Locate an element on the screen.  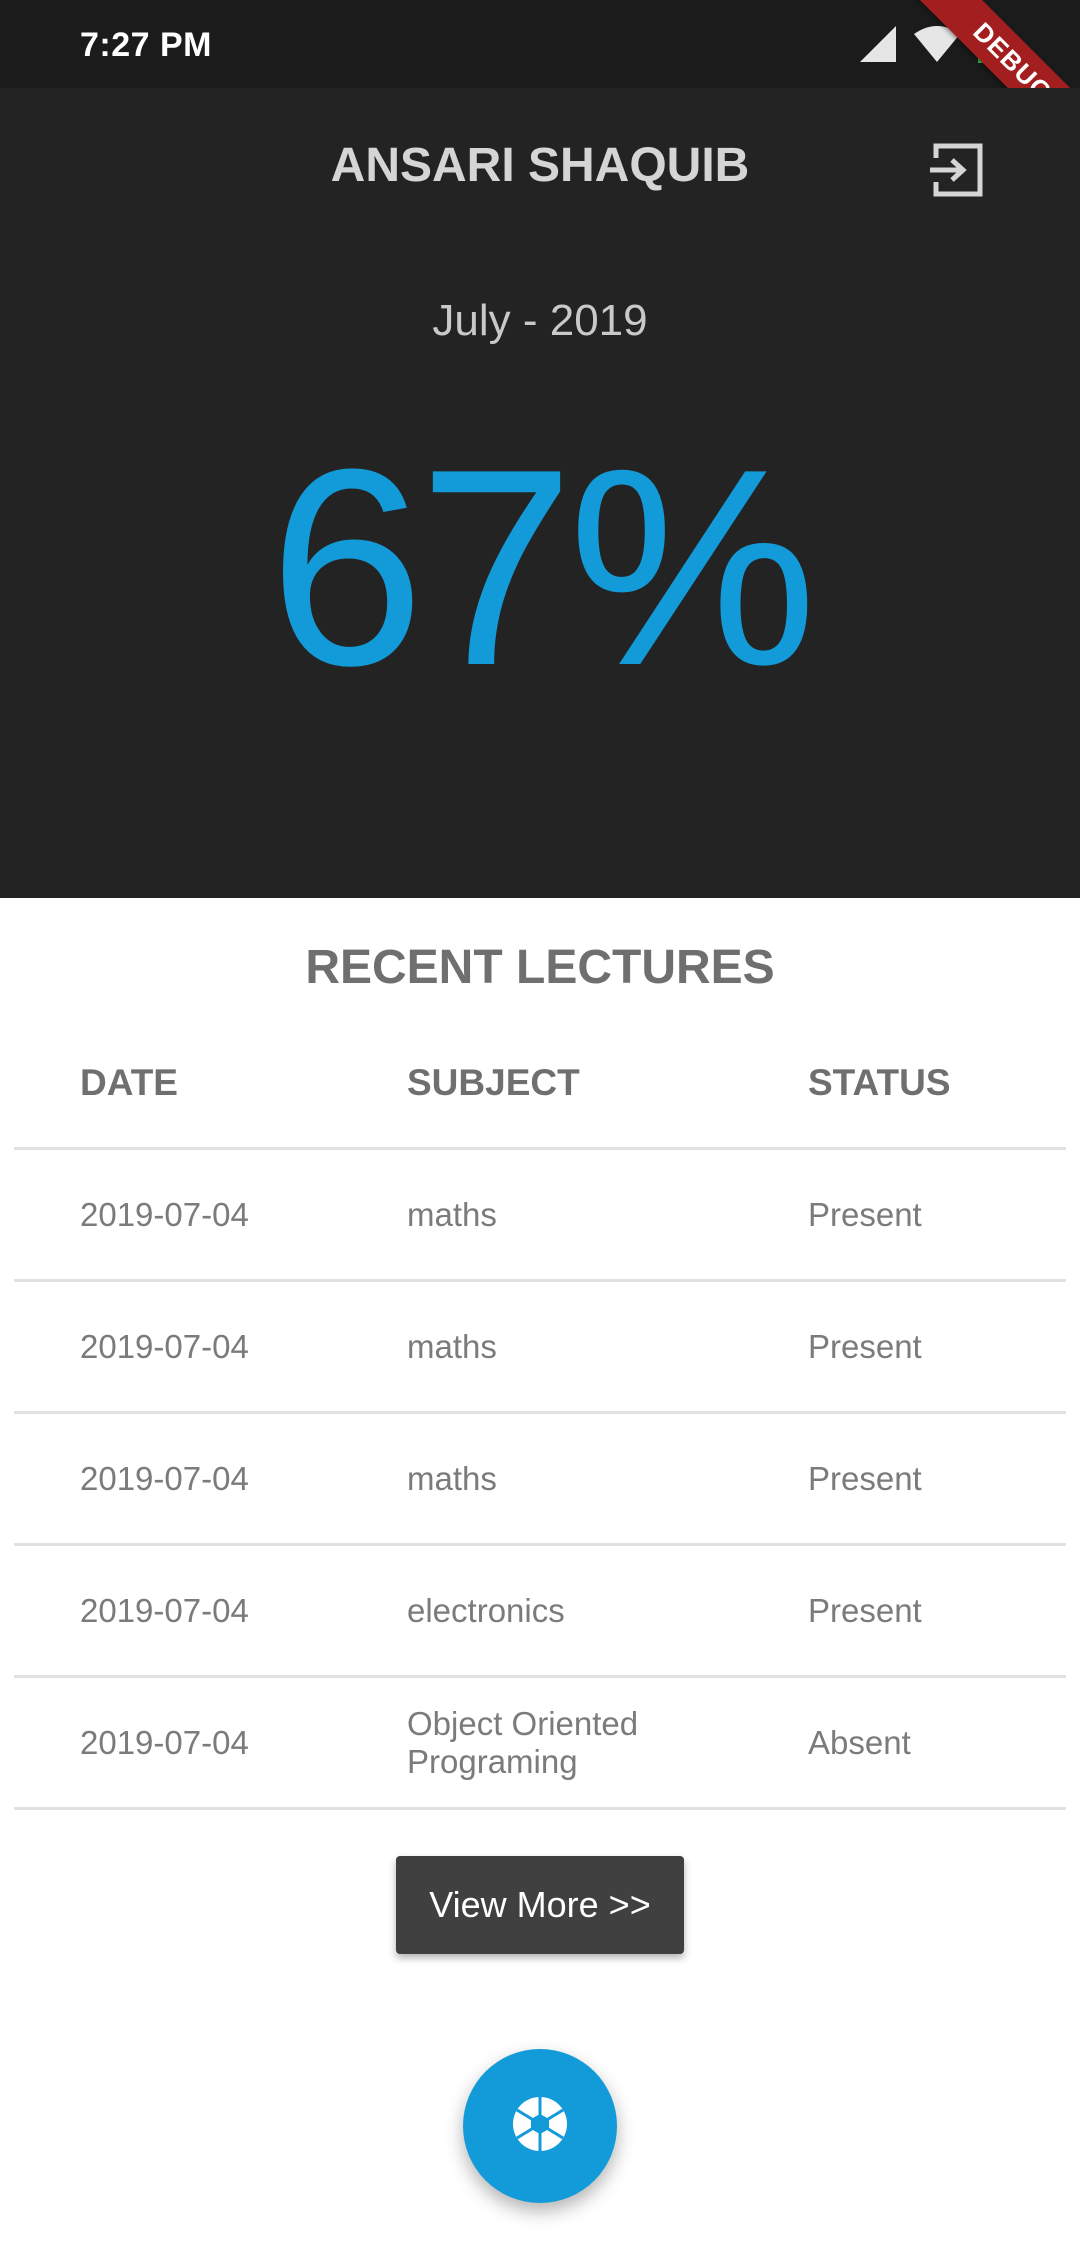
row-status: Absent is located at coordinates (859, 1742).